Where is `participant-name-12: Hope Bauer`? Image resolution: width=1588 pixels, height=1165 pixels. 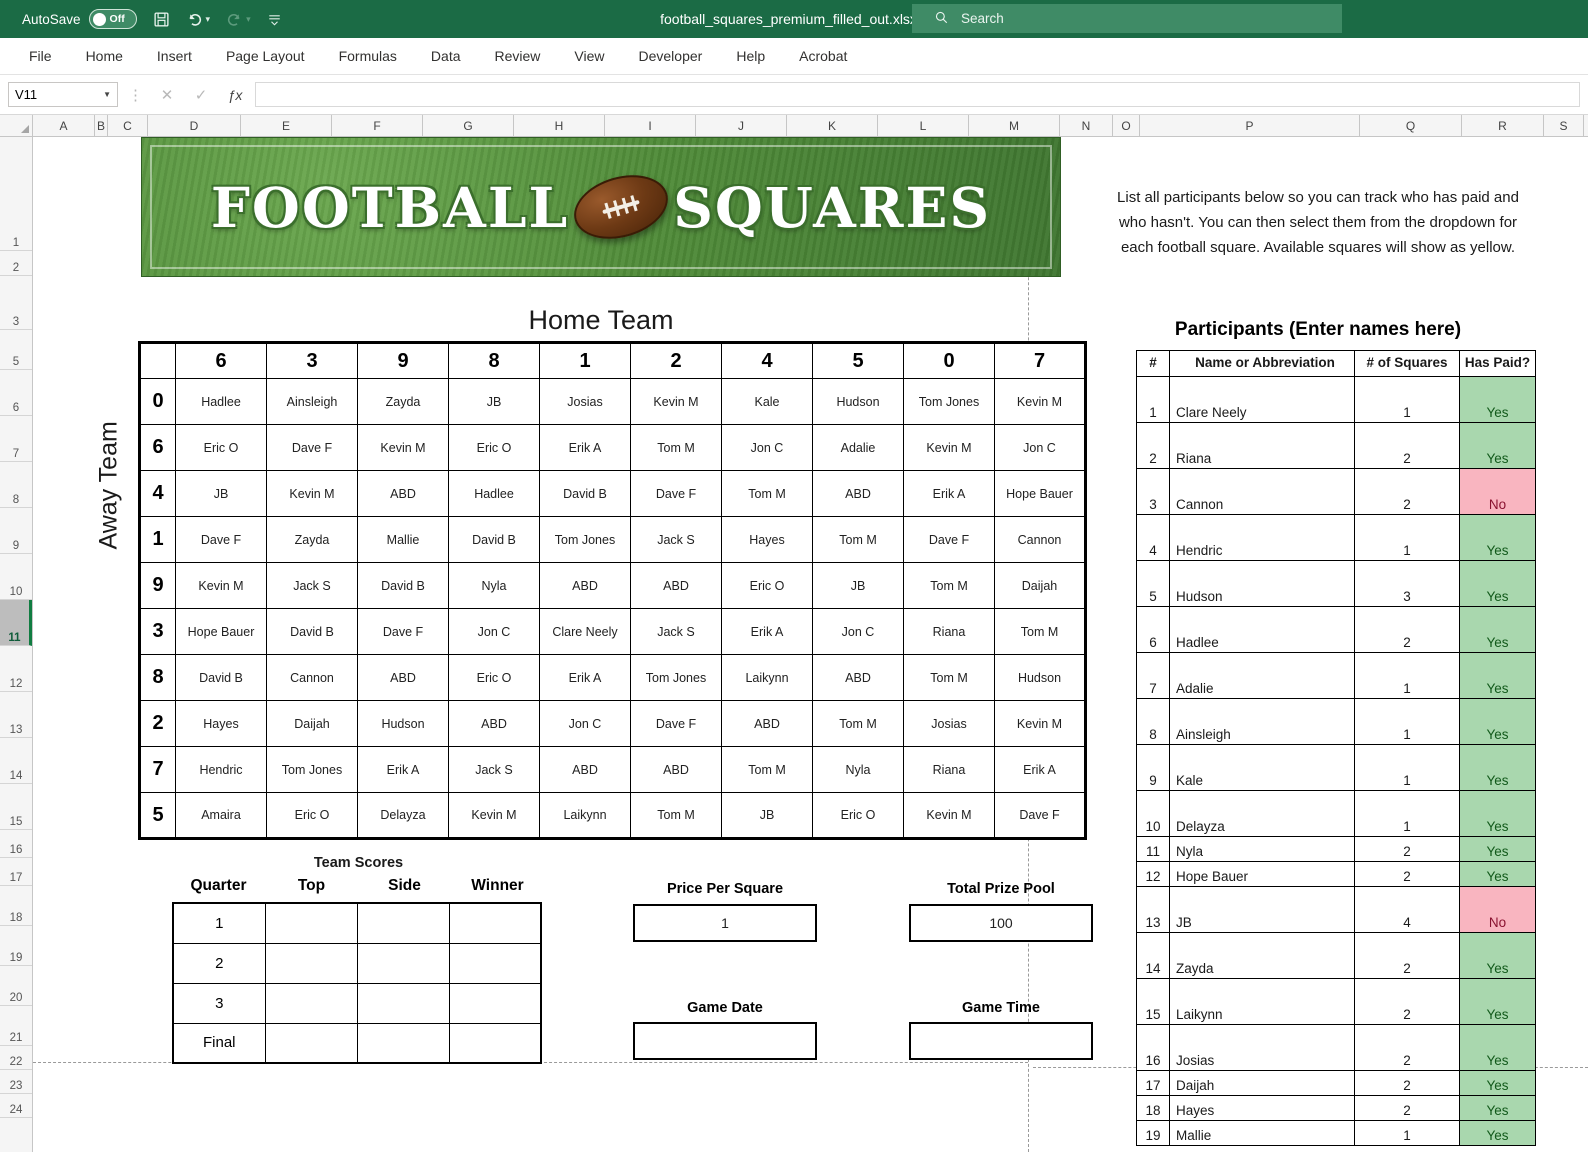
participant-name-12: Hope Bauer is located at coordinates (1262, 874).